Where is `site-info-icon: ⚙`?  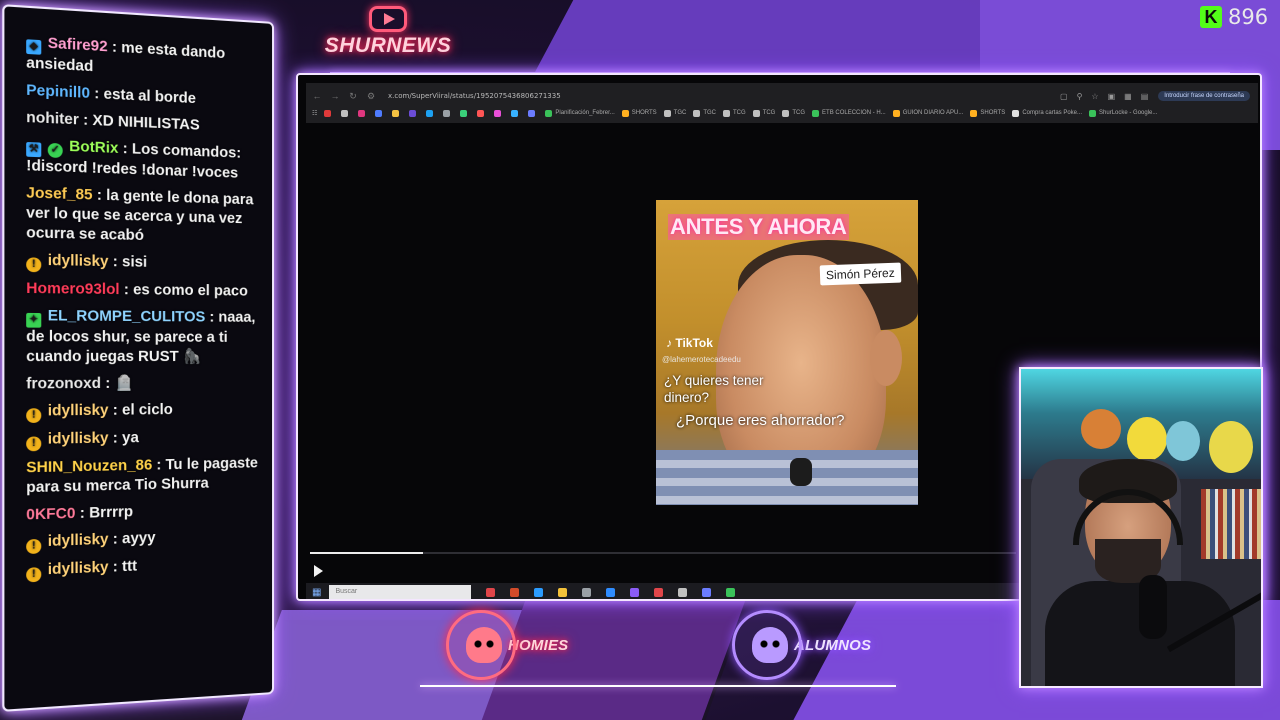
site-info-icon: ⚙ is located at coordinates (371, 96).